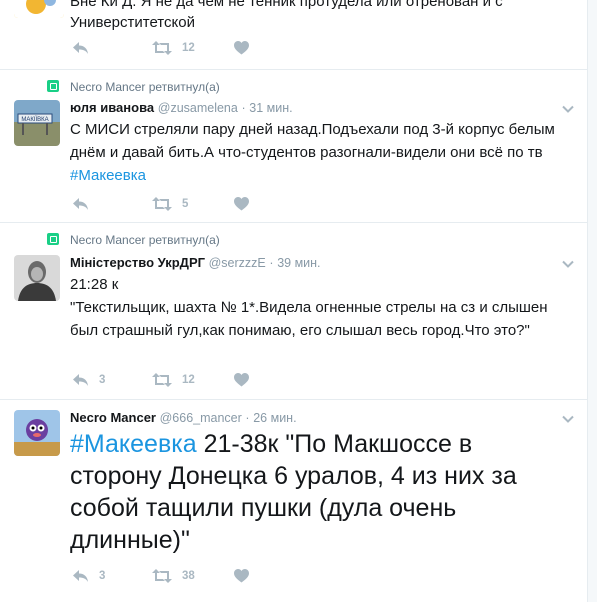 The image size is (597, 602). Describe the element at coordinates (113, 417) in the screenshot. I see `display-name: Necro Mancer` at that location.